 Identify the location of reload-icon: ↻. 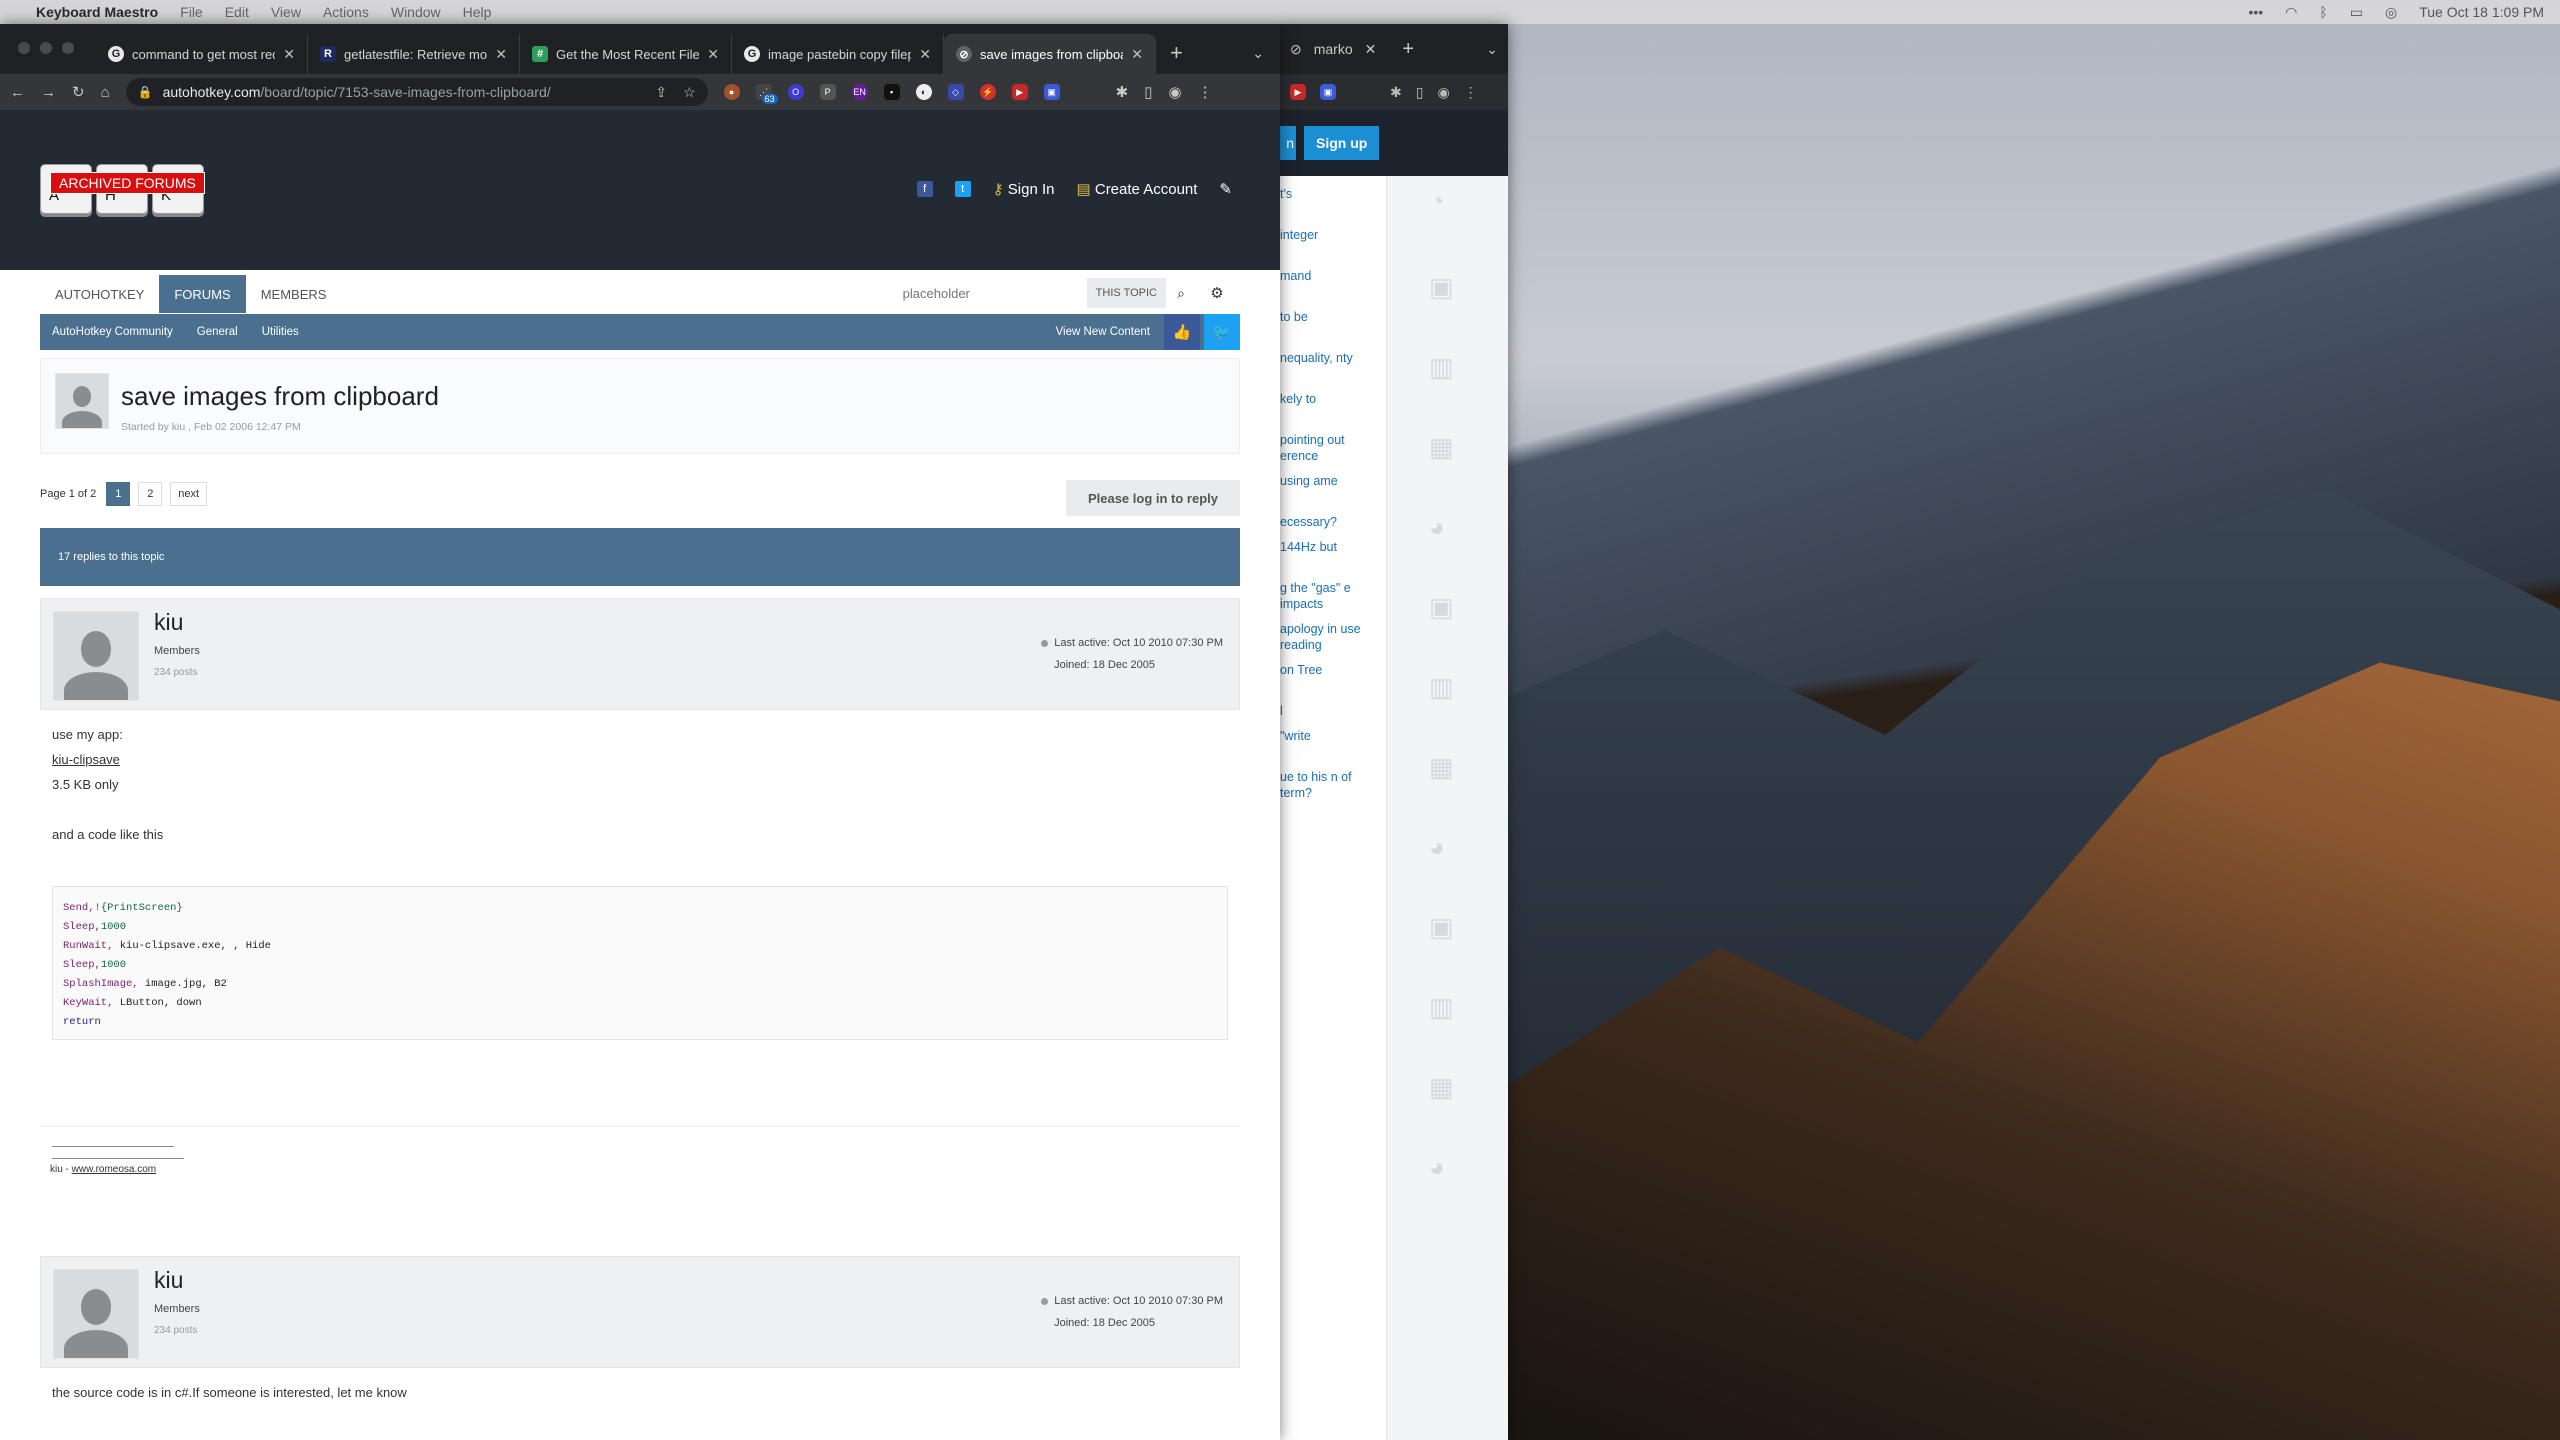
(78, 92).